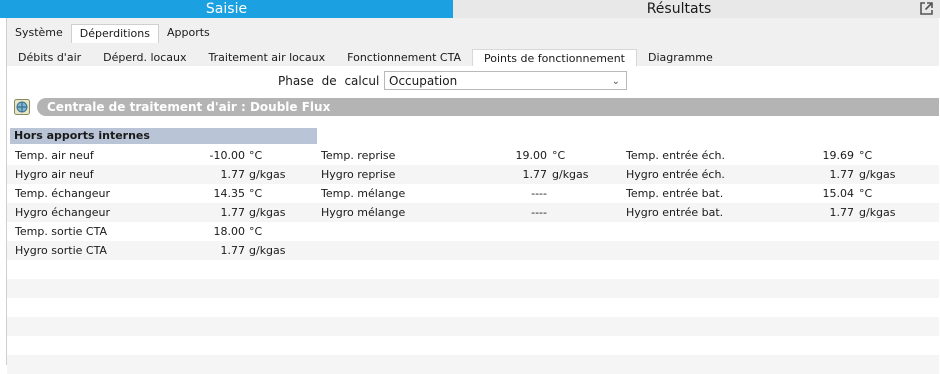 Image resolution: width=940 pixels, height=374 pixels. Describe the element at coordinates (63, 212) in the screenshot. I see `row-label: Hygro échangeur` at that location.